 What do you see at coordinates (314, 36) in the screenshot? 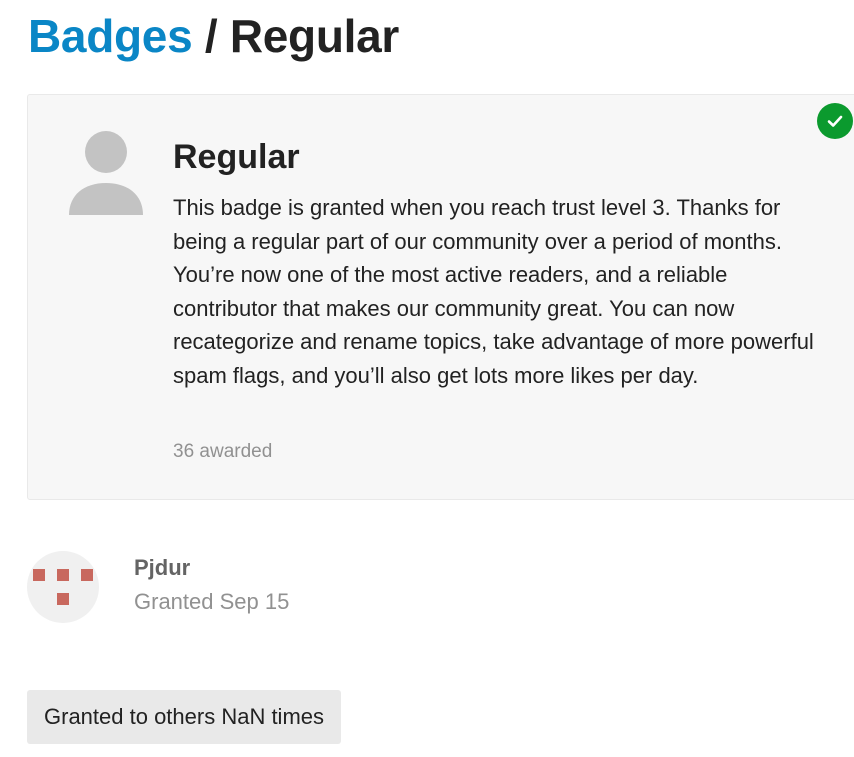
I see `breadcrumb-current: Regular` at bounding box center [314, 36].